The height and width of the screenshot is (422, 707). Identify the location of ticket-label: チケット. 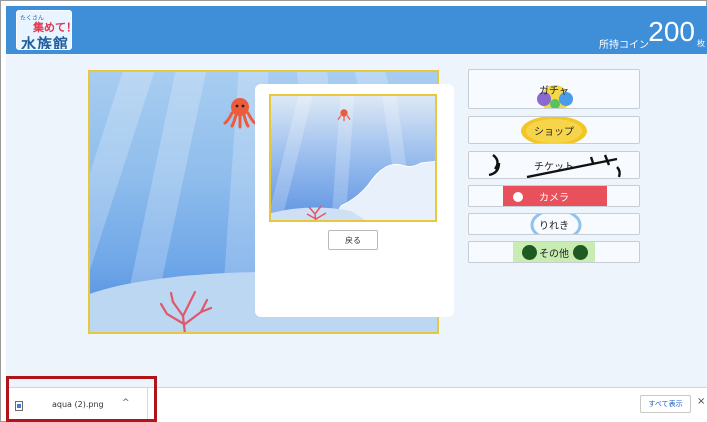
(554, 167).